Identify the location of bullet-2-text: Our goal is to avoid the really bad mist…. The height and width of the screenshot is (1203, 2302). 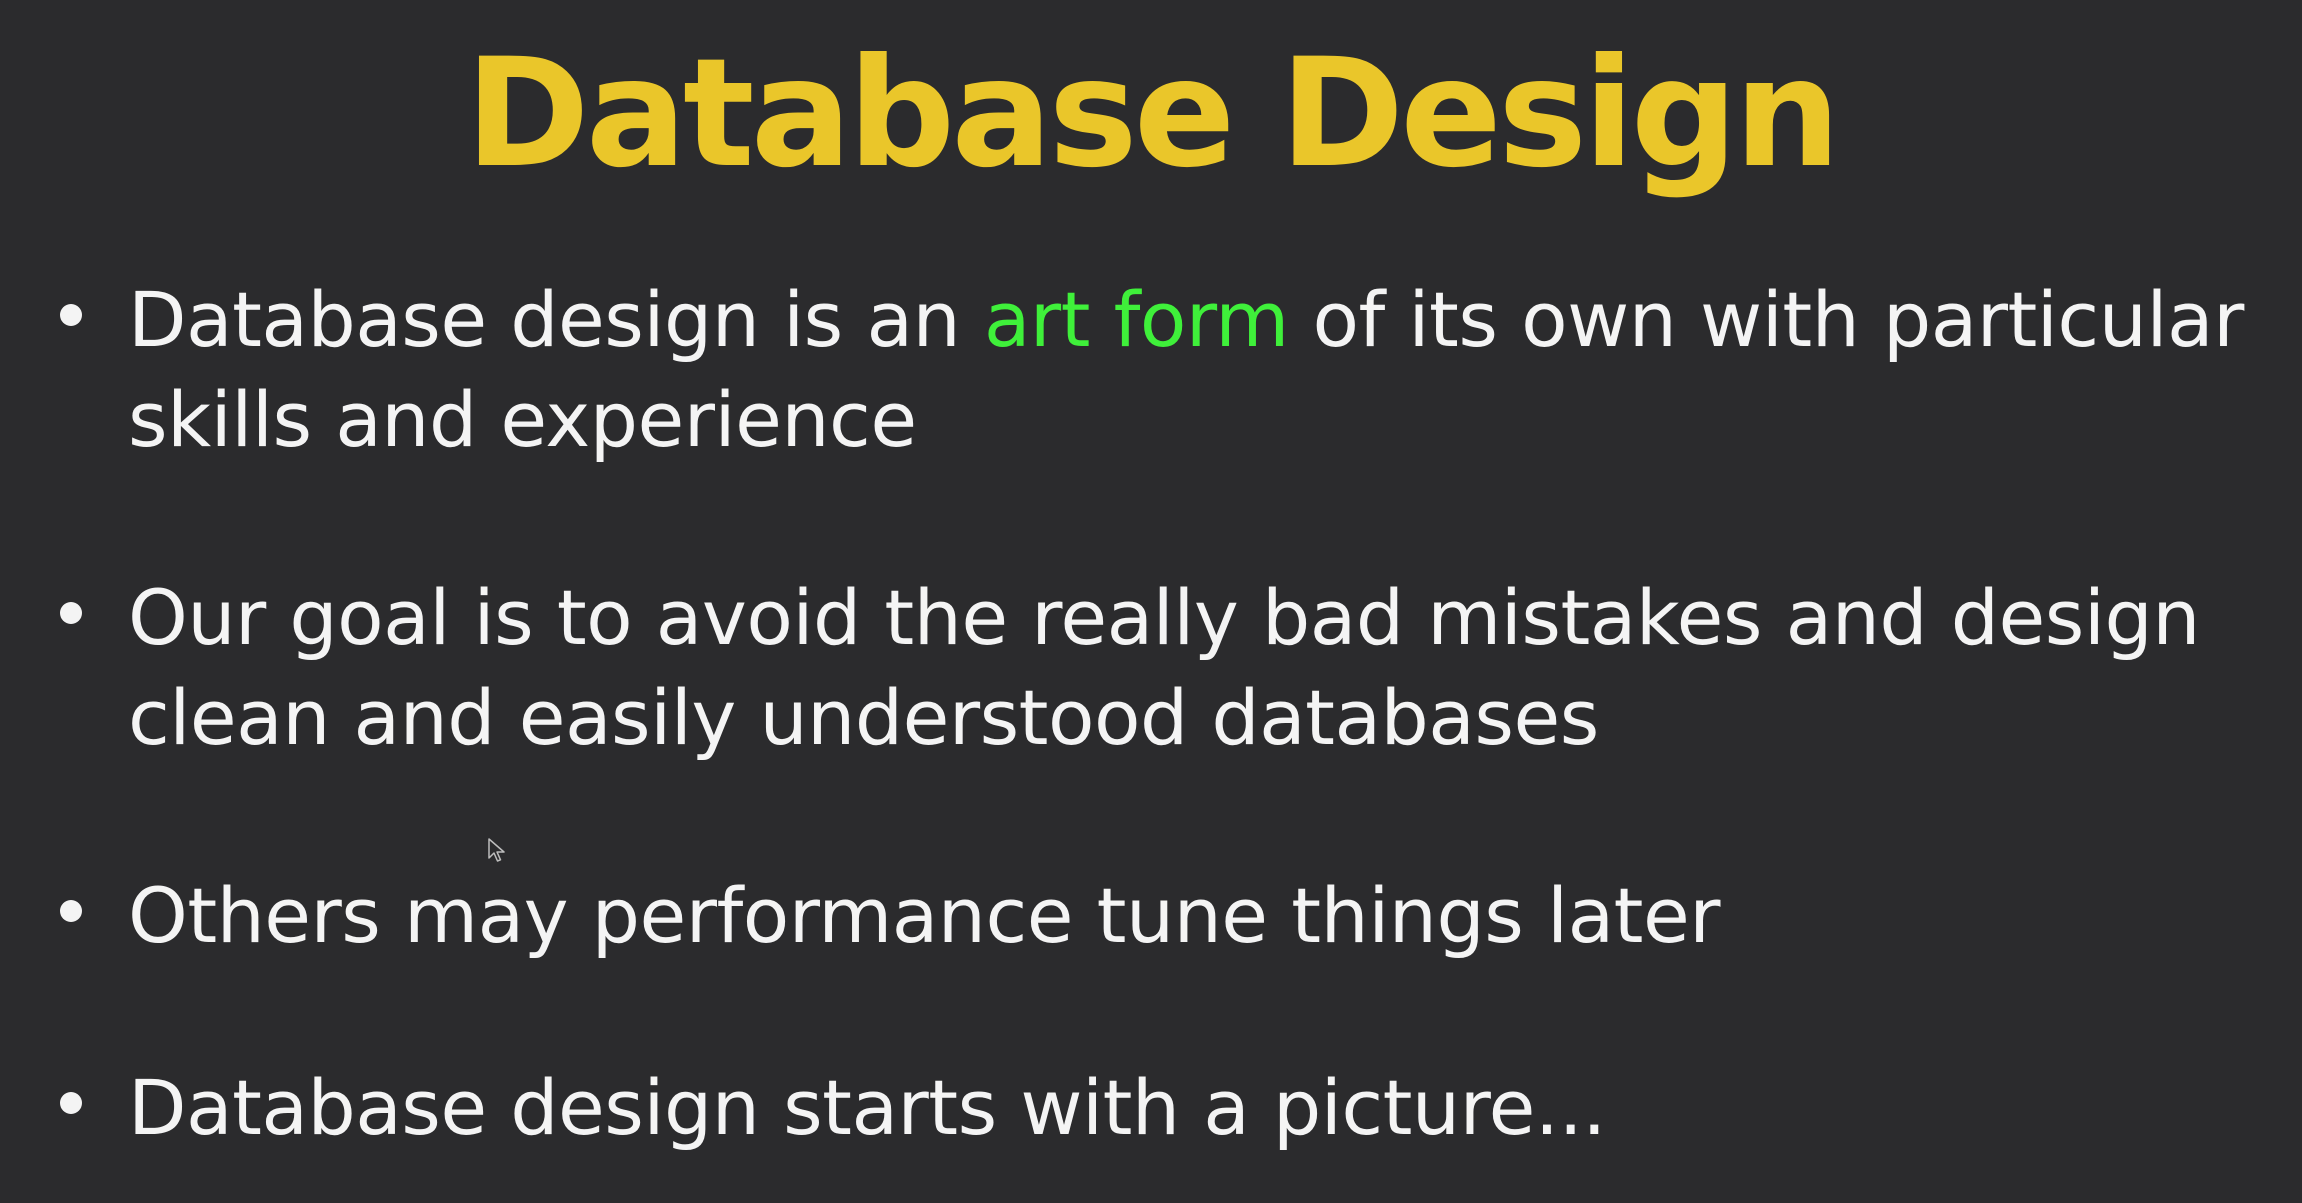
(1164, 667).